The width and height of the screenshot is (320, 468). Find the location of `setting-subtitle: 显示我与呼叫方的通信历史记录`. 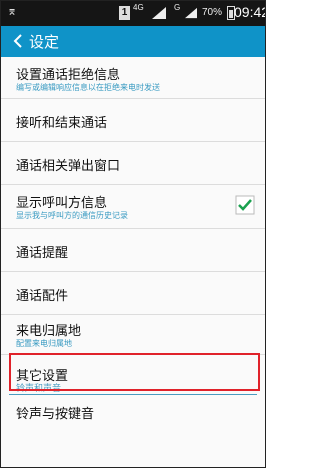

setting-subtitle: 显示我与呼叫方的通信历史记录 is located at coordinates (72, 215).